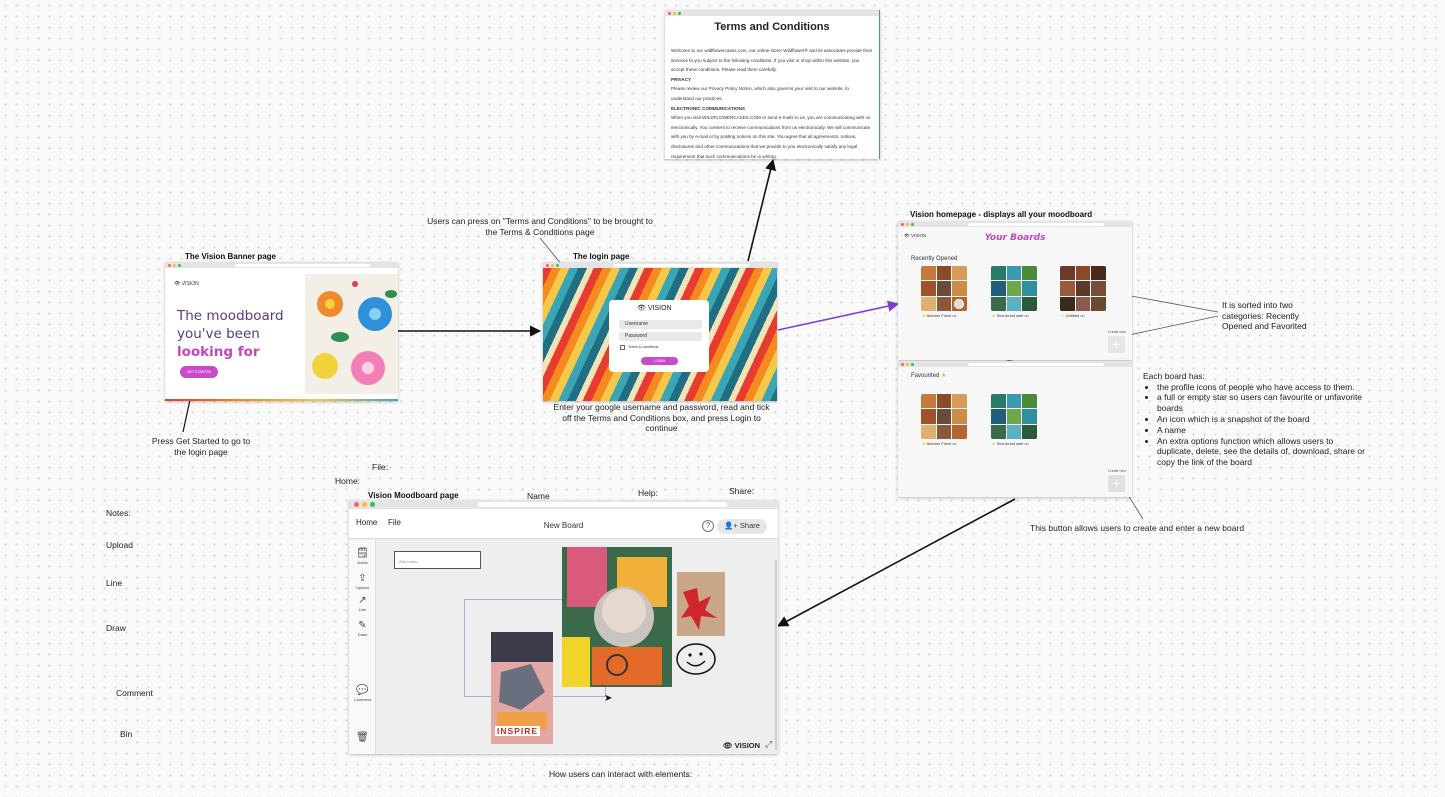  What do you see at coordinates (362, 578) in the screenshot?
I see `upload-icon: ⇪` at bounding box center [362, 578].